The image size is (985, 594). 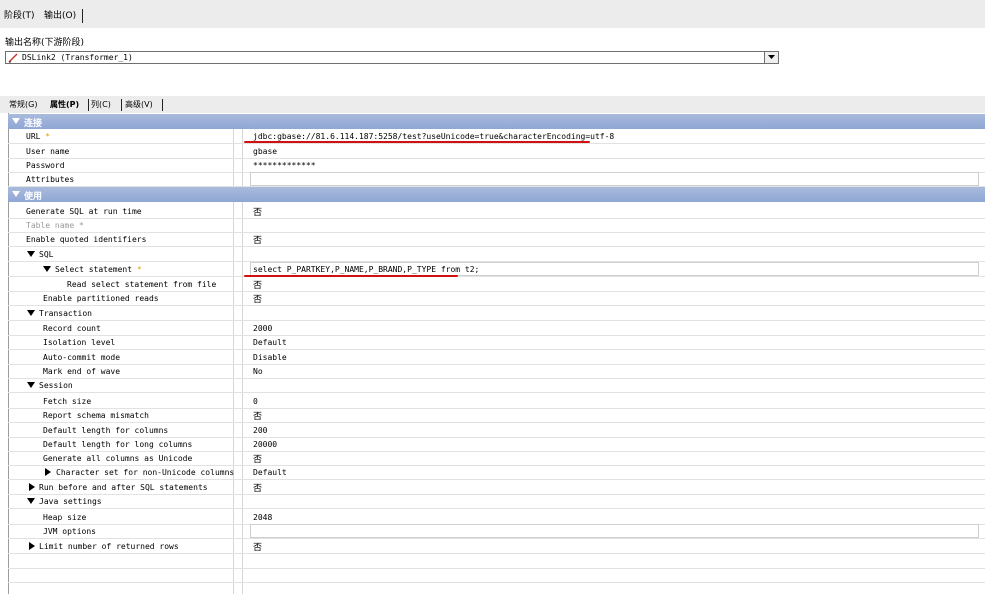 I want to click on property-group-sql: SQL, so click(x=496, y=254).